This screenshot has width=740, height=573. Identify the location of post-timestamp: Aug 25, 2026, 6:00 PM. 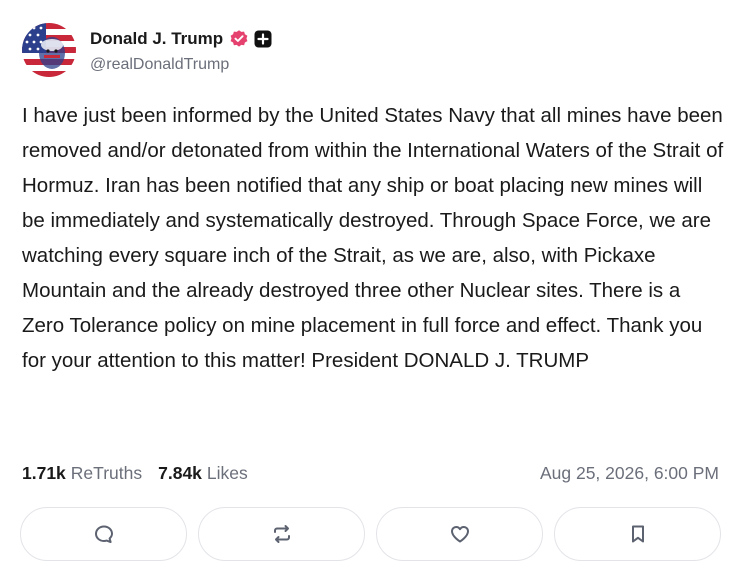
(629, 473).